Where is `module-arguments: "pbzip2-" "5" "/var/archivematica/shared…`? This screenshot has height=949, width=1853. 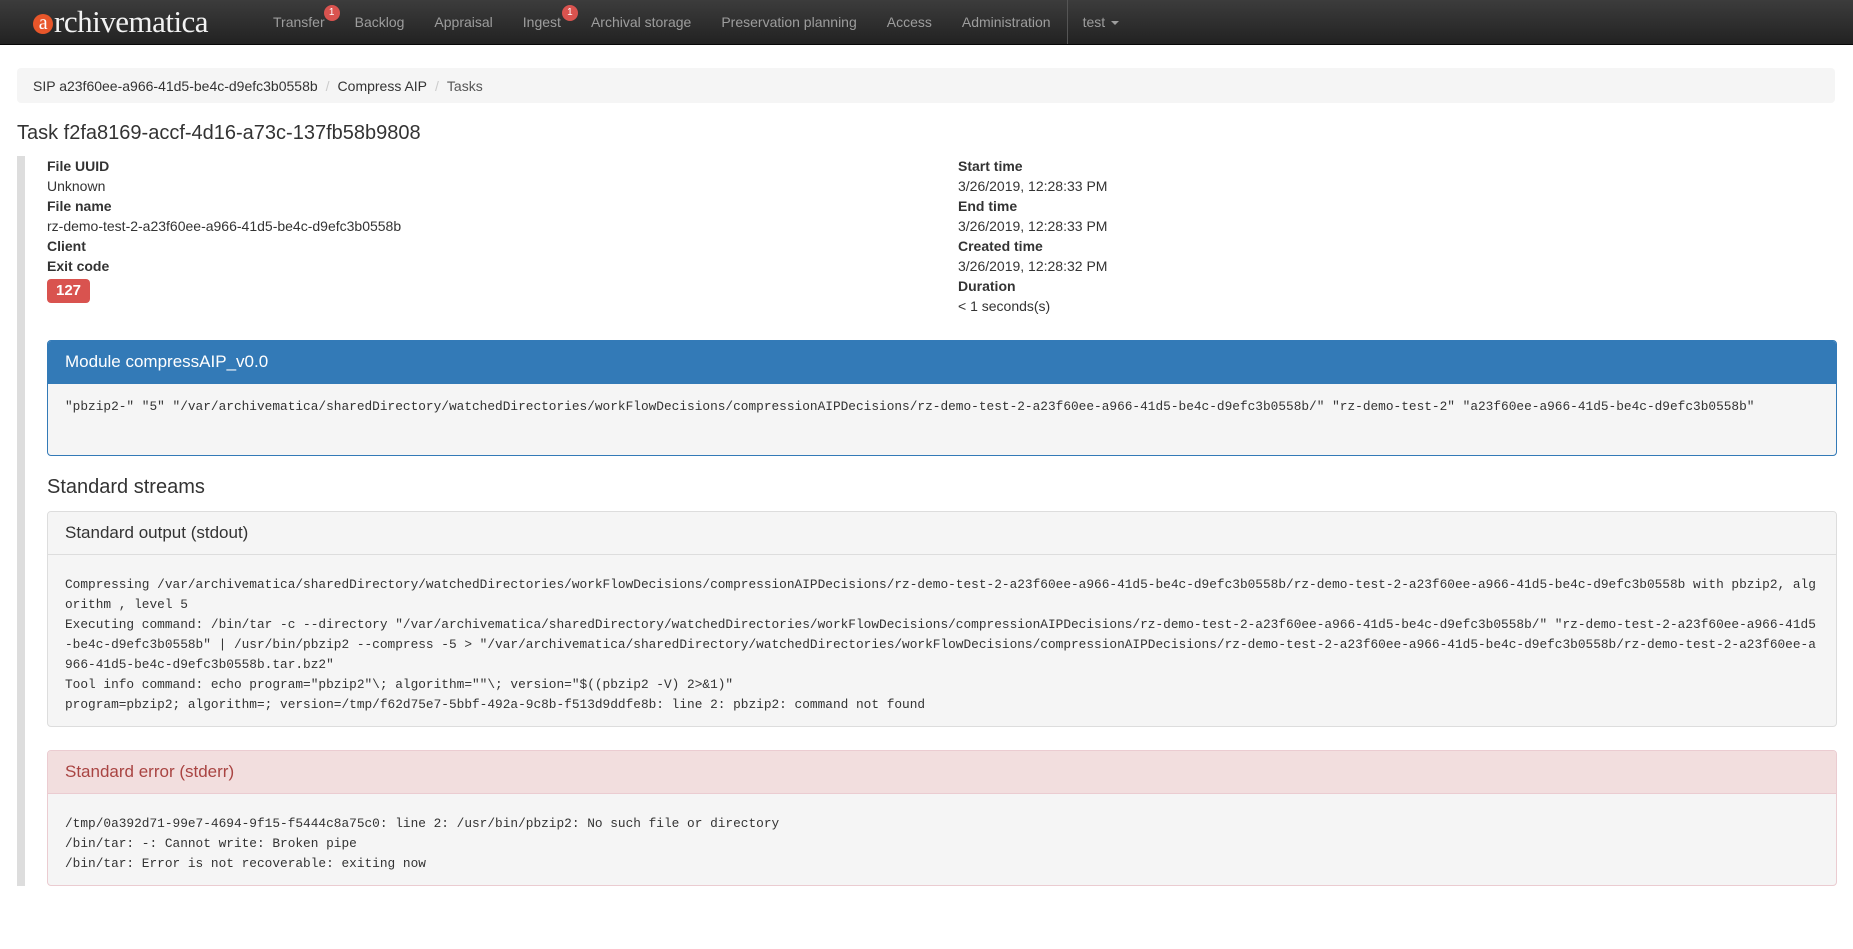
module-arguments: "pbzip2-" "5" "/var/archivematica/shared… is located at coordinates (910, 406).